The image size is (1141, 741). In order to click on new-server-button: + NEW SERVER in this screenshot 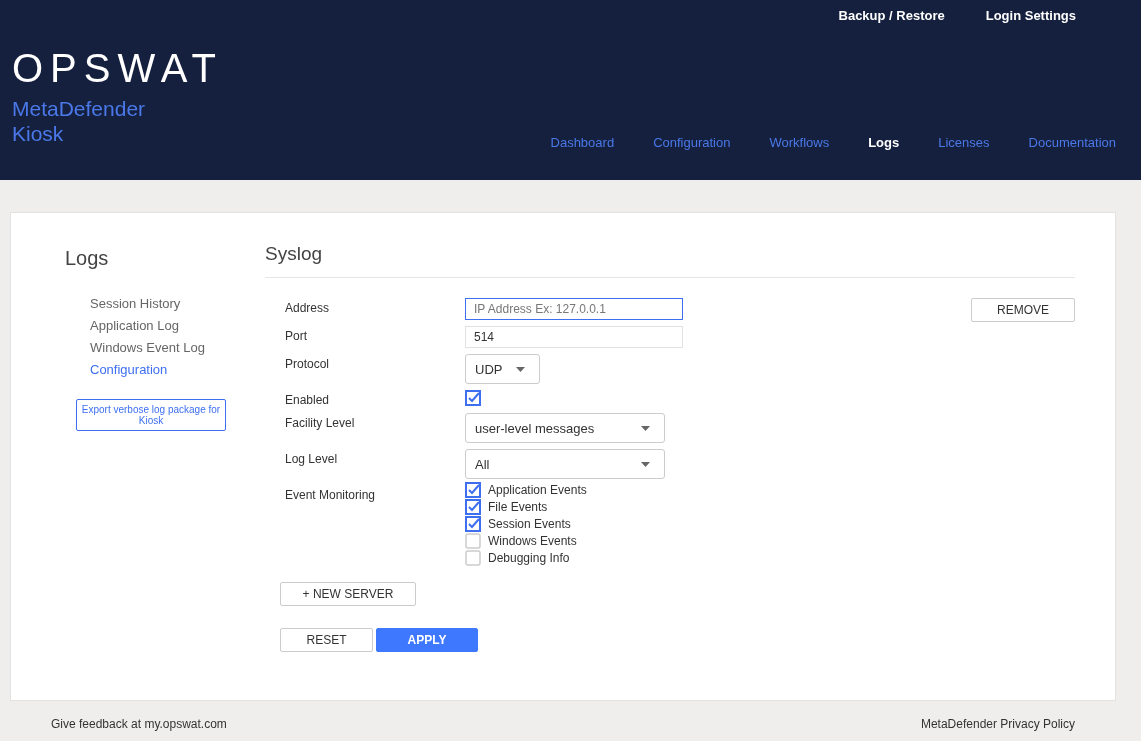, I will do `click(348, 594)`.